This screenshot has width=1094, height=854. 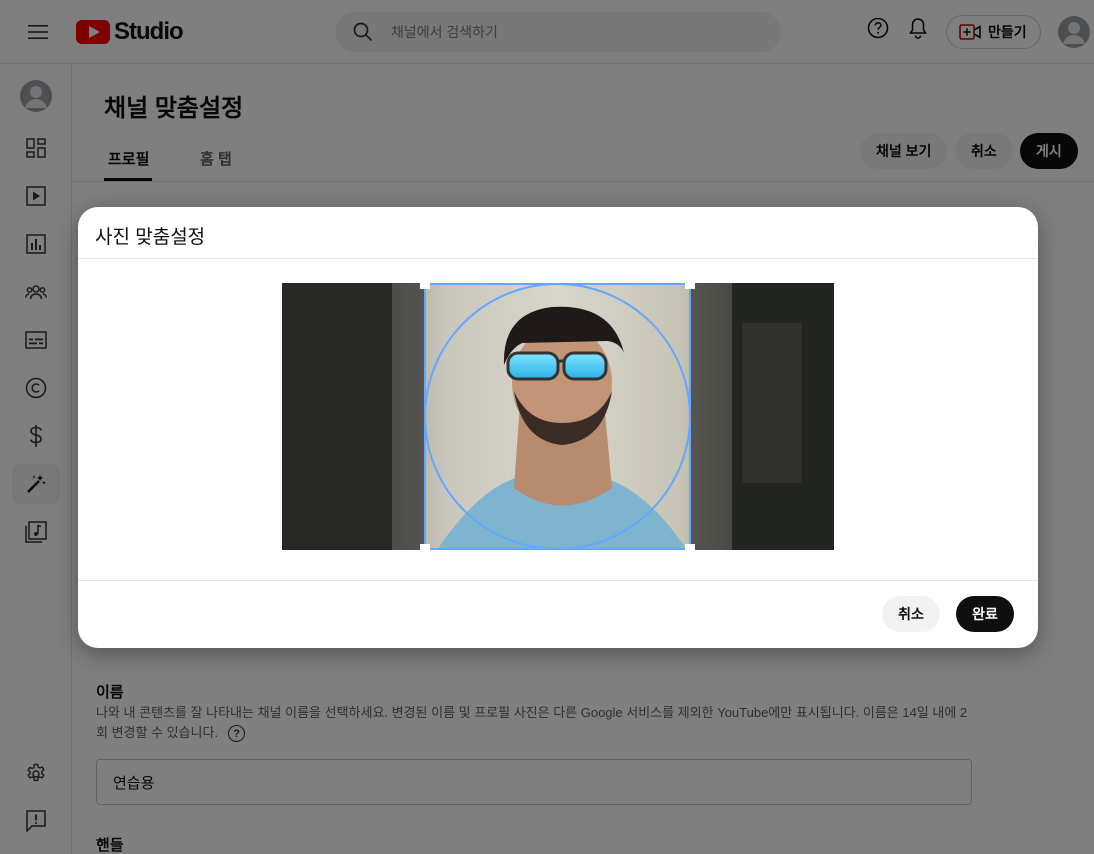 I want to click on dialog-cancel-button: 취소, so click(x=911, y=614).